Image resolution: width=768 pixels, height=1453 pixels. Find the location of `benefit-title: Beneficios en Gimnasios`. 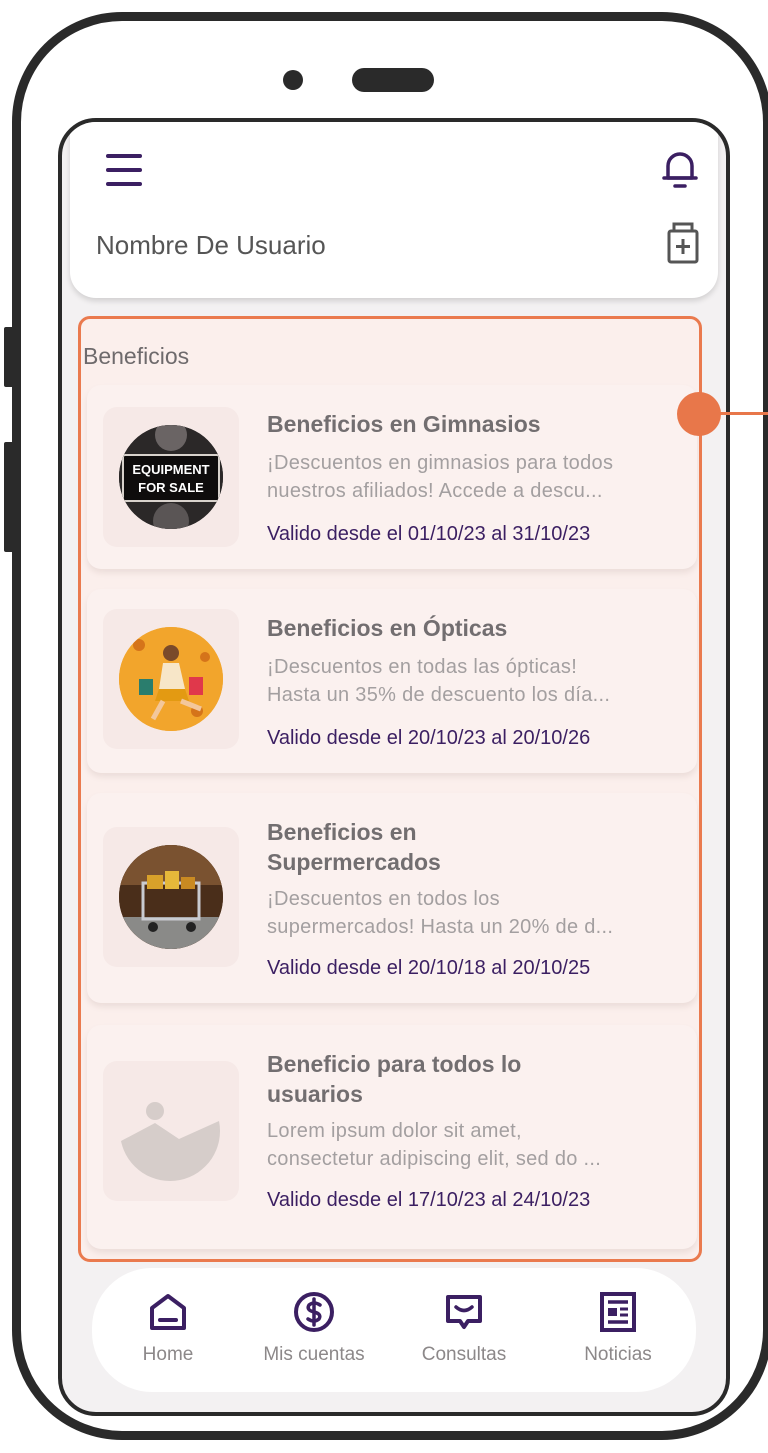

benefit-title: Beneficios en Gimnasios is located at coordinates (404, 424).